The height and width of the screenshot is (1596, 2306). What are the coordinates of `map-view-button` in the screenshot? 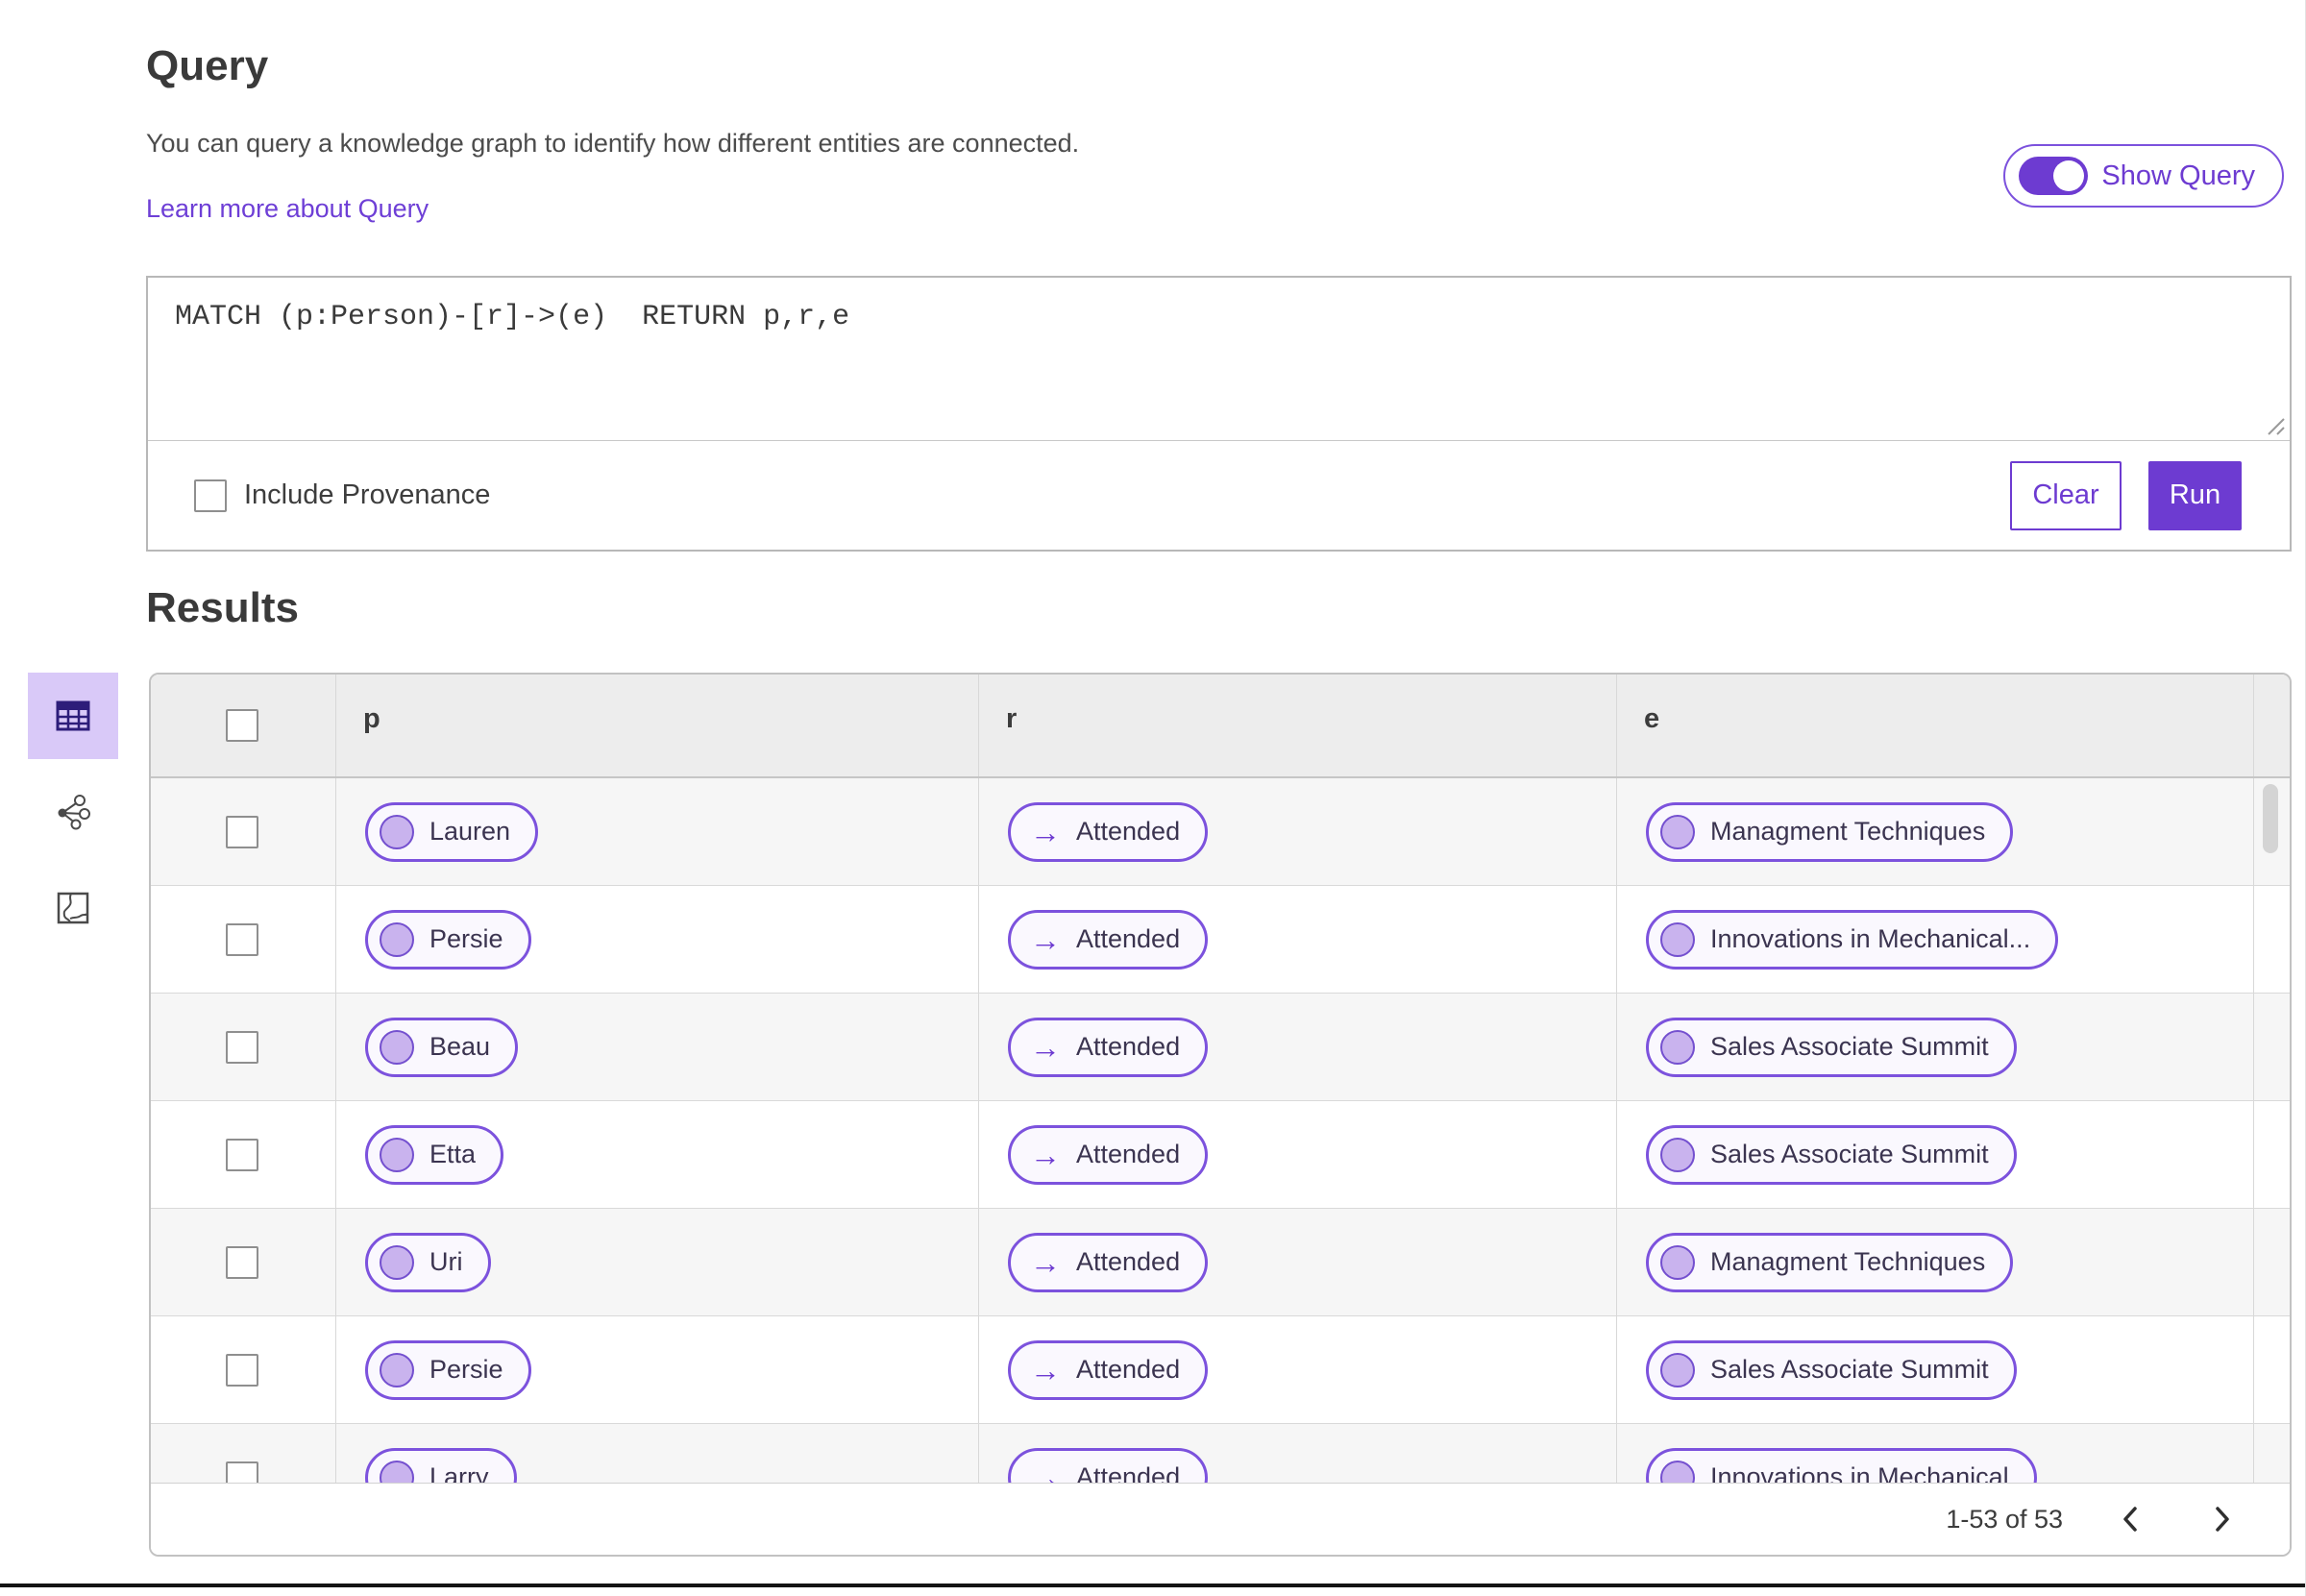 It's located at (73, 908).